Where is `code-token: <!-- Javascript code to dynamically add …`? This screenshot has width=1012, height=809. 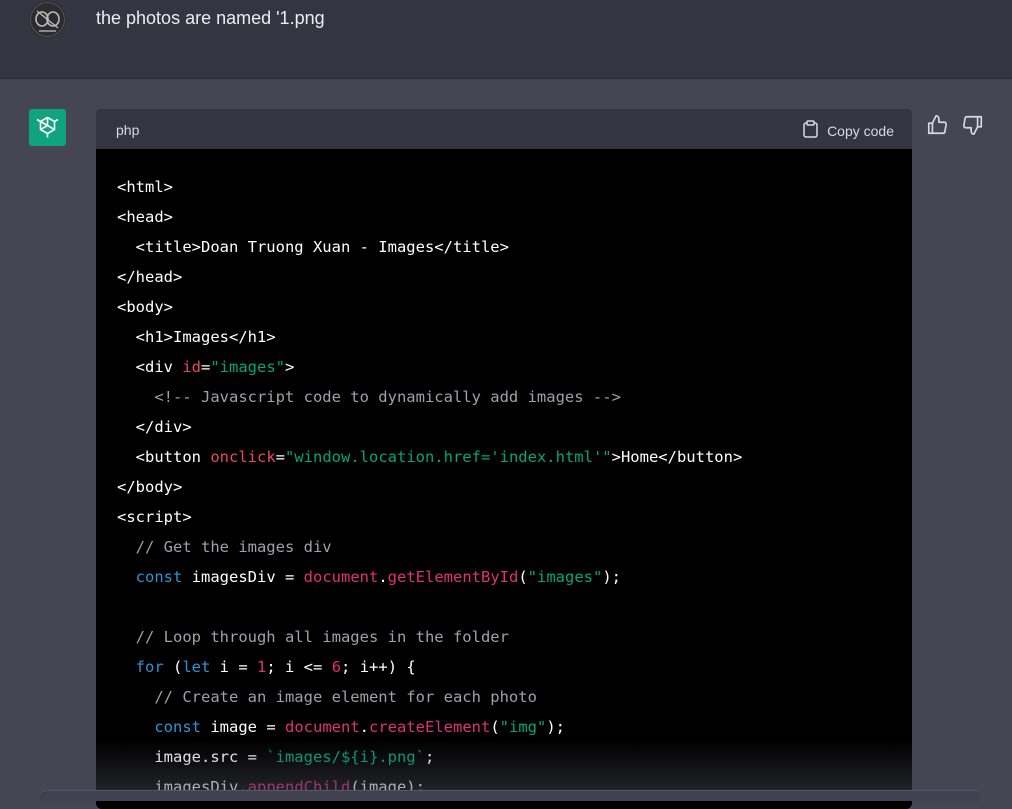 code-token: <!-- Javascript code to dynamically add … is located at coordinates (369, 397).